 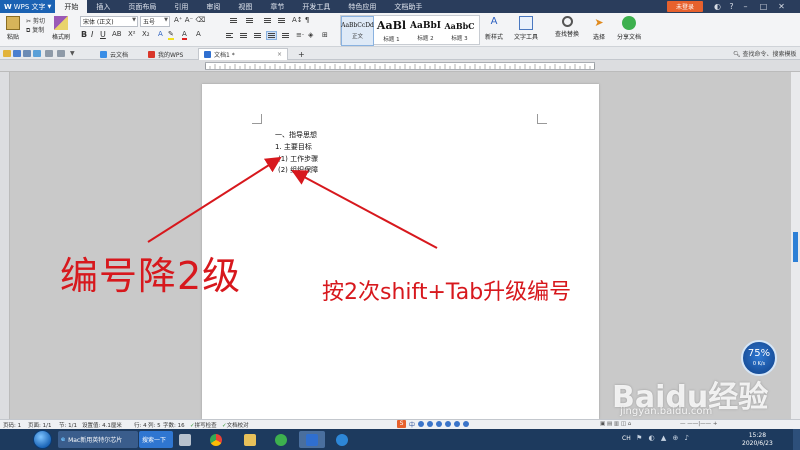 What do you see at coordinates (494, 30) in the screenshot?
I see `new-style-button: A 新样式` at bounding box center [494, 30].